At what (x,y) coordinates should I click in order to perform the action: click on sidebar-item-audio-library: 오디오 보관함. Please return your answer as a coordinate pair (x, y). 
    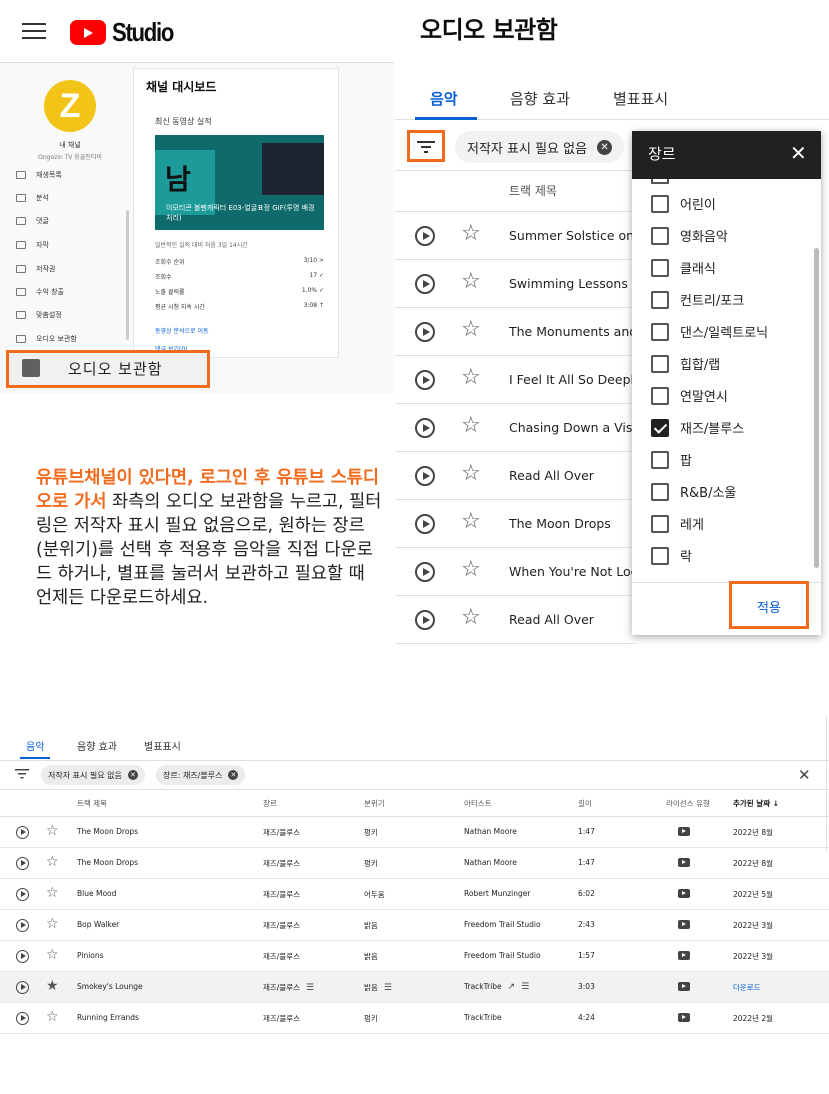
    Looking at the image, I should click on (46, 339).